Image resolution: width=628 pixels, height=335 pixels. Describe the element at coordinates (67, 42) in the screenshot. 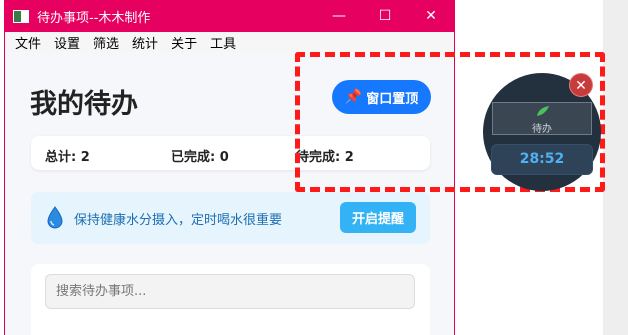

I see `menu-settings: 设置` at that location.